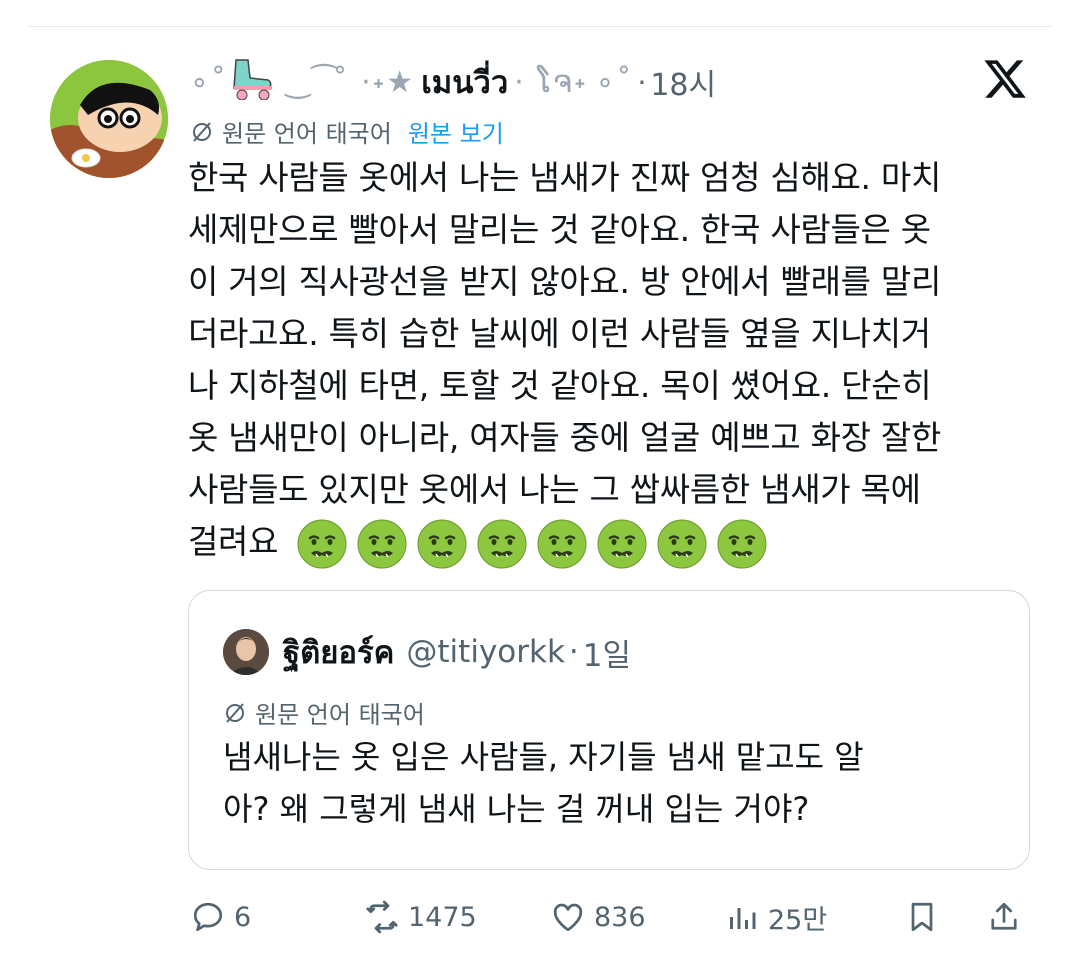 Image resolution: width=1080 pixels, height=960 pixels. I want to click on tweet-line: 세제만으로 빨아서 말리는 것 같아요. 한국 사람들은 옷, so click(559, 229).